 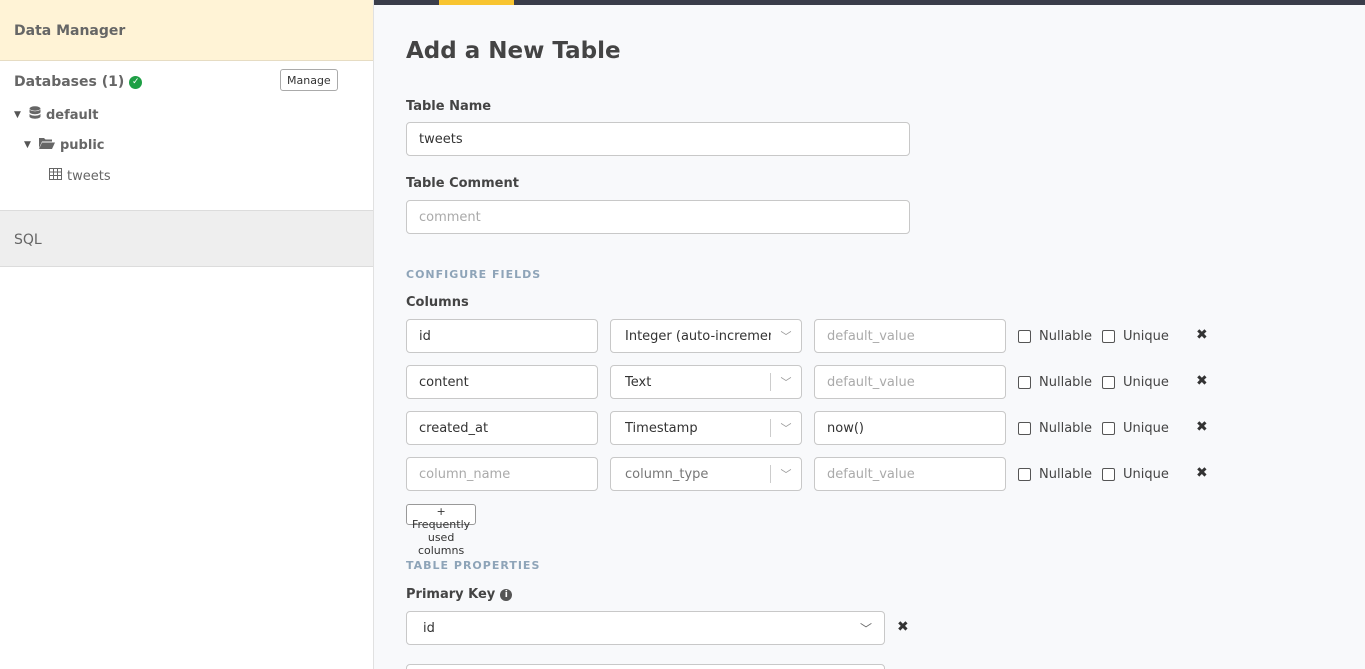 I want to click on database-icon, so click(x=35, y=115).